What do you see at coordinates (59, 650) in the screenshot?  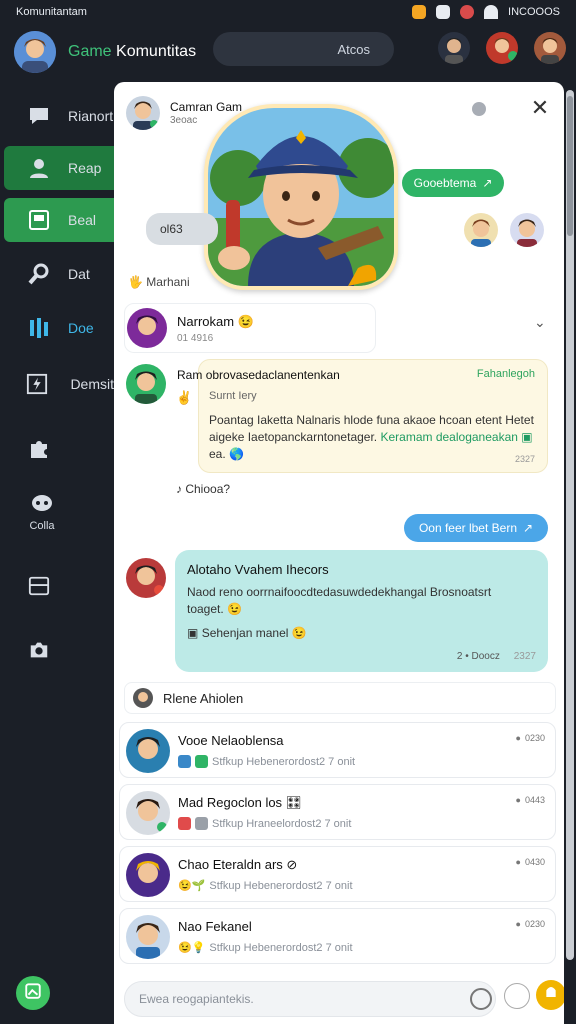 I see `sidebar-item-camera` at bounding box center [59, 650].